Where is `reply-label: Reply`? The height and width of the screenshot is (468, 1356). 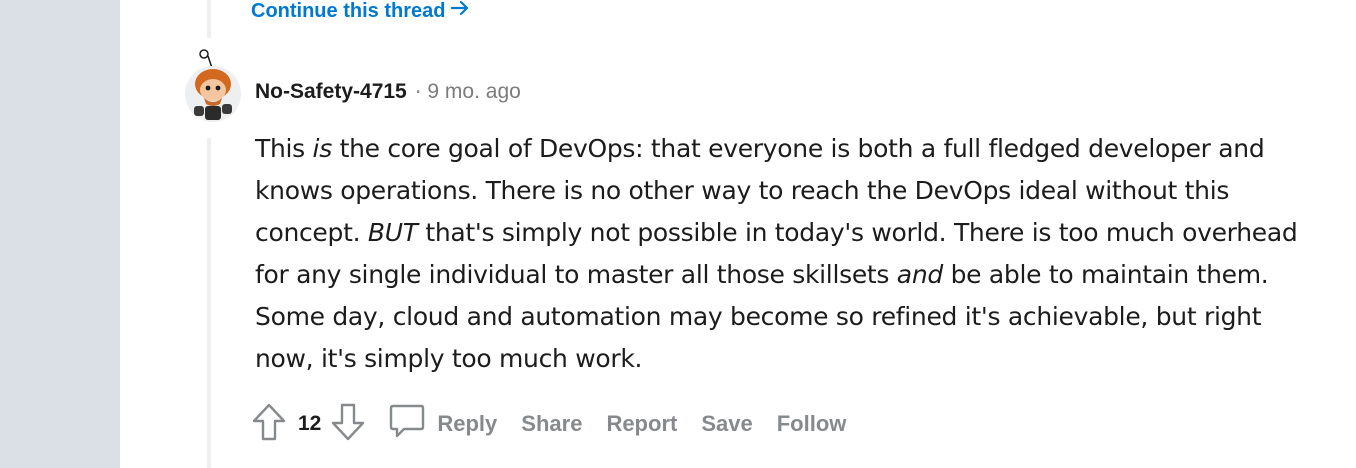 reply-label: Reply is located at coordinates (467, 423).